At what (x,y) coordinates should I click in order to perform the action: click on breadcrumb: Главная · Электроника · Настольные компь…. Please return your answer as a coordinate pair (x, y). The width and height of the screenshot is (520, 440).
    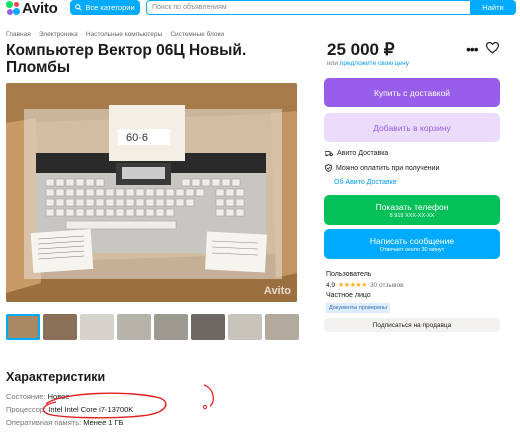
    Looking at the image, I should click on (115, 34).